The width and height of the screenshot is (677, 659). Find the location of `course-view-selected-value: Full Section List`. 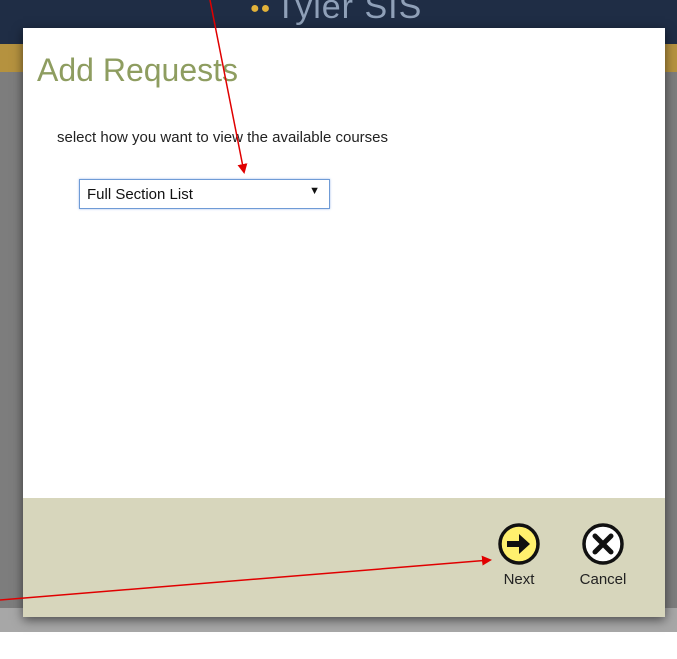

course-view-selected-value: Full Section List is located at coordinates (140, 194).